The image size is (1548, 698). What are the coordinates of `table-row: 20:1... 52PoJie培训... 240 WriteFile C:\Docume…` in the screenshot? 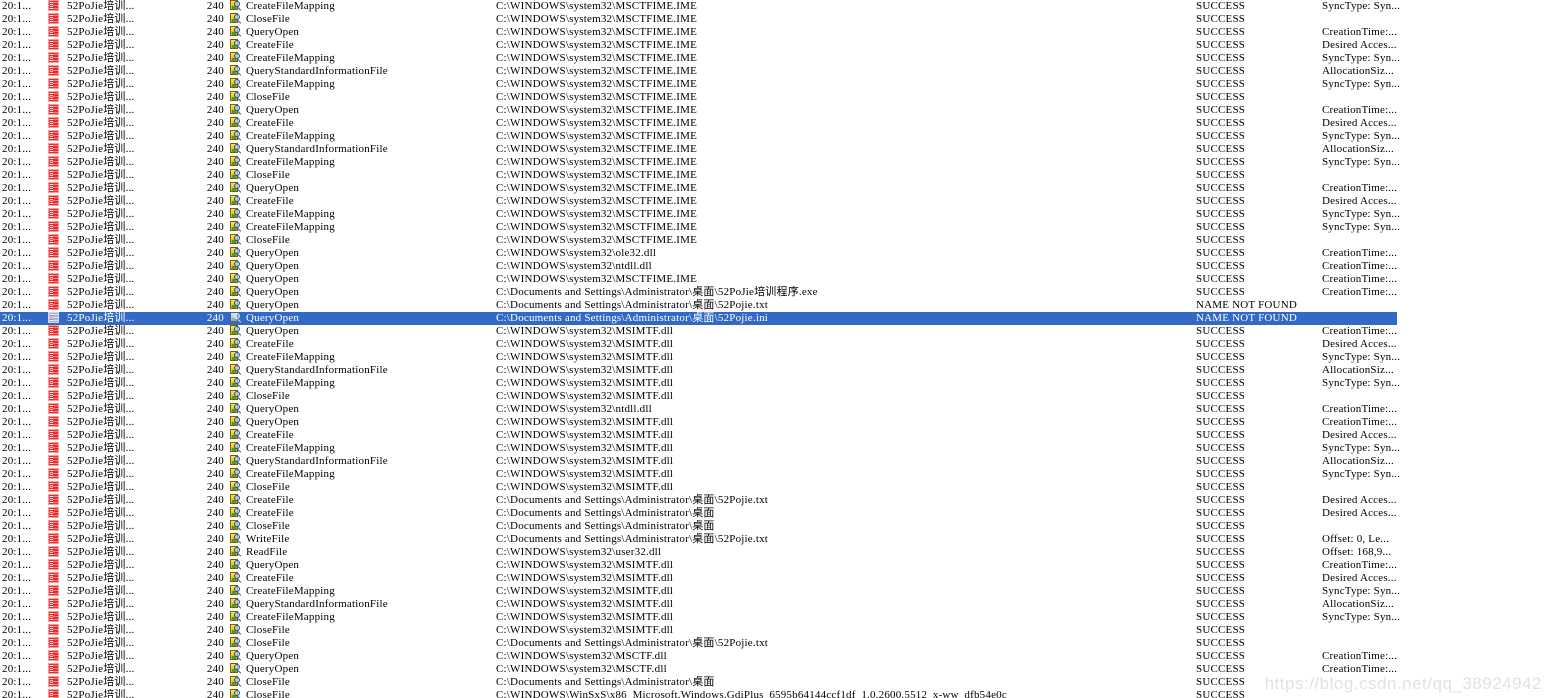 It's located at (774, 539).